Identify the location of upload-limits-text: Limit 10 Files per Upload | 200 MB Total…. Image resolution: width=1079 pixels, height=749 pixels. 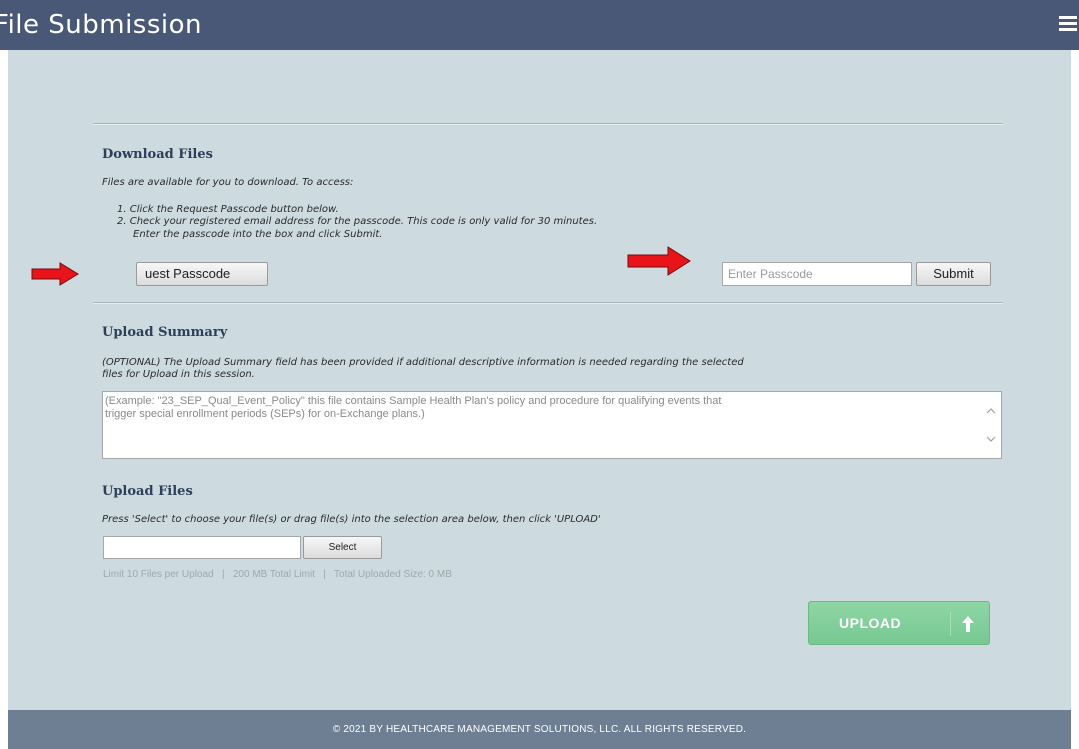
(277, 574).